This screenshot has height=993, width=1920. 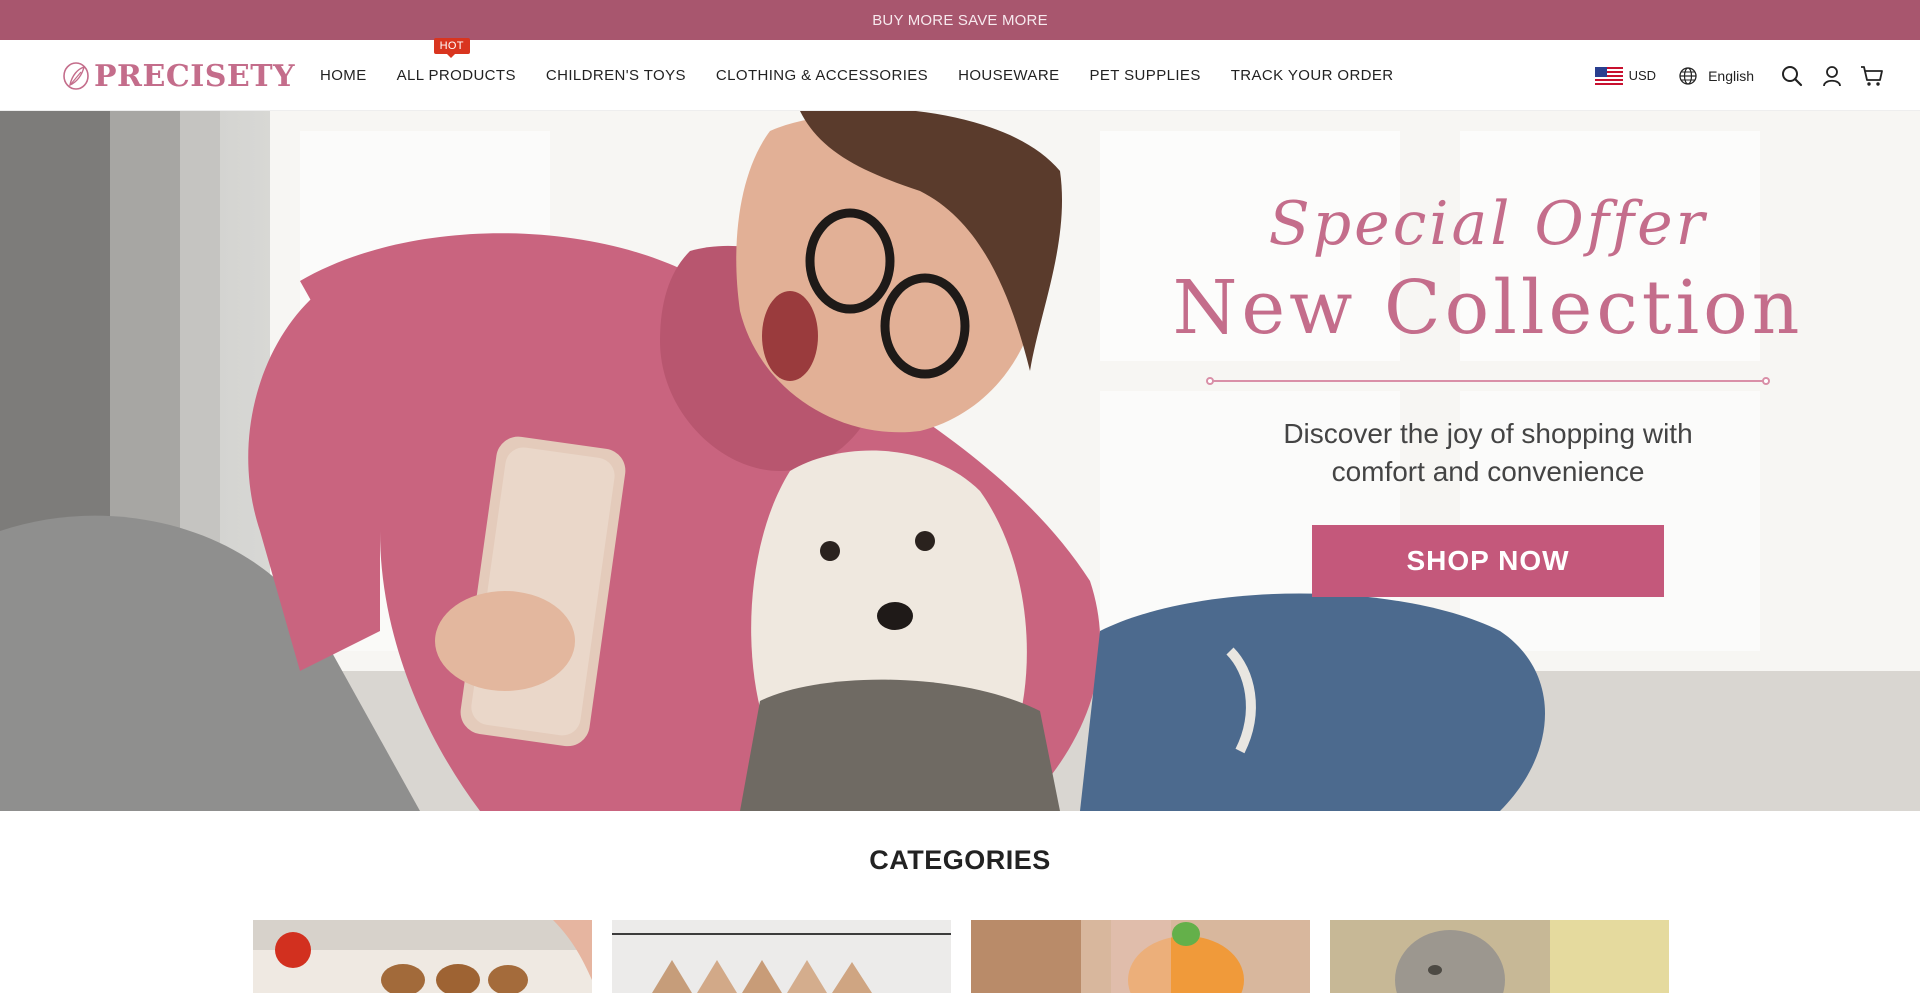 I want to click on nav-item-label: CHILDREN'S TOYS, so click(x=615, y=75).